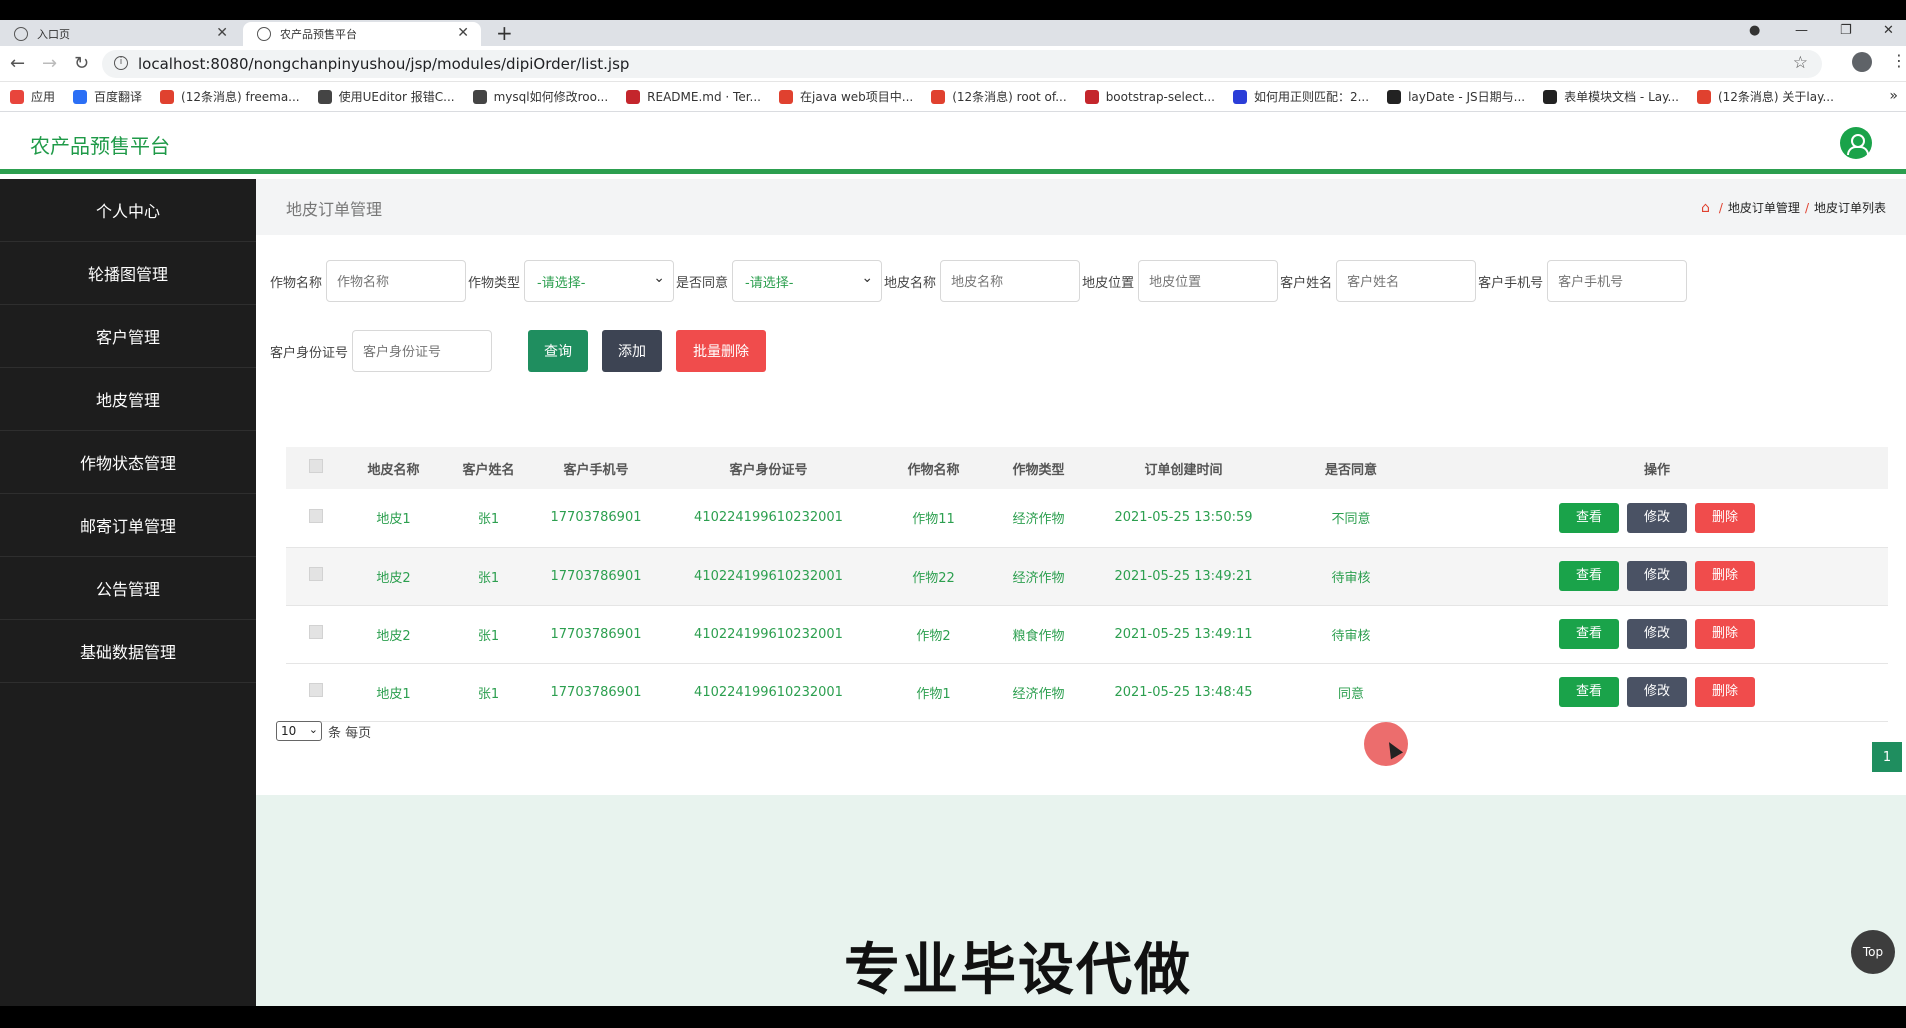 The height and width of the screenshot is (1028, 1906). Describe the element at coordinates (1873, 952) in the screenshot. I see `back-to-top-button: Top` at that location.